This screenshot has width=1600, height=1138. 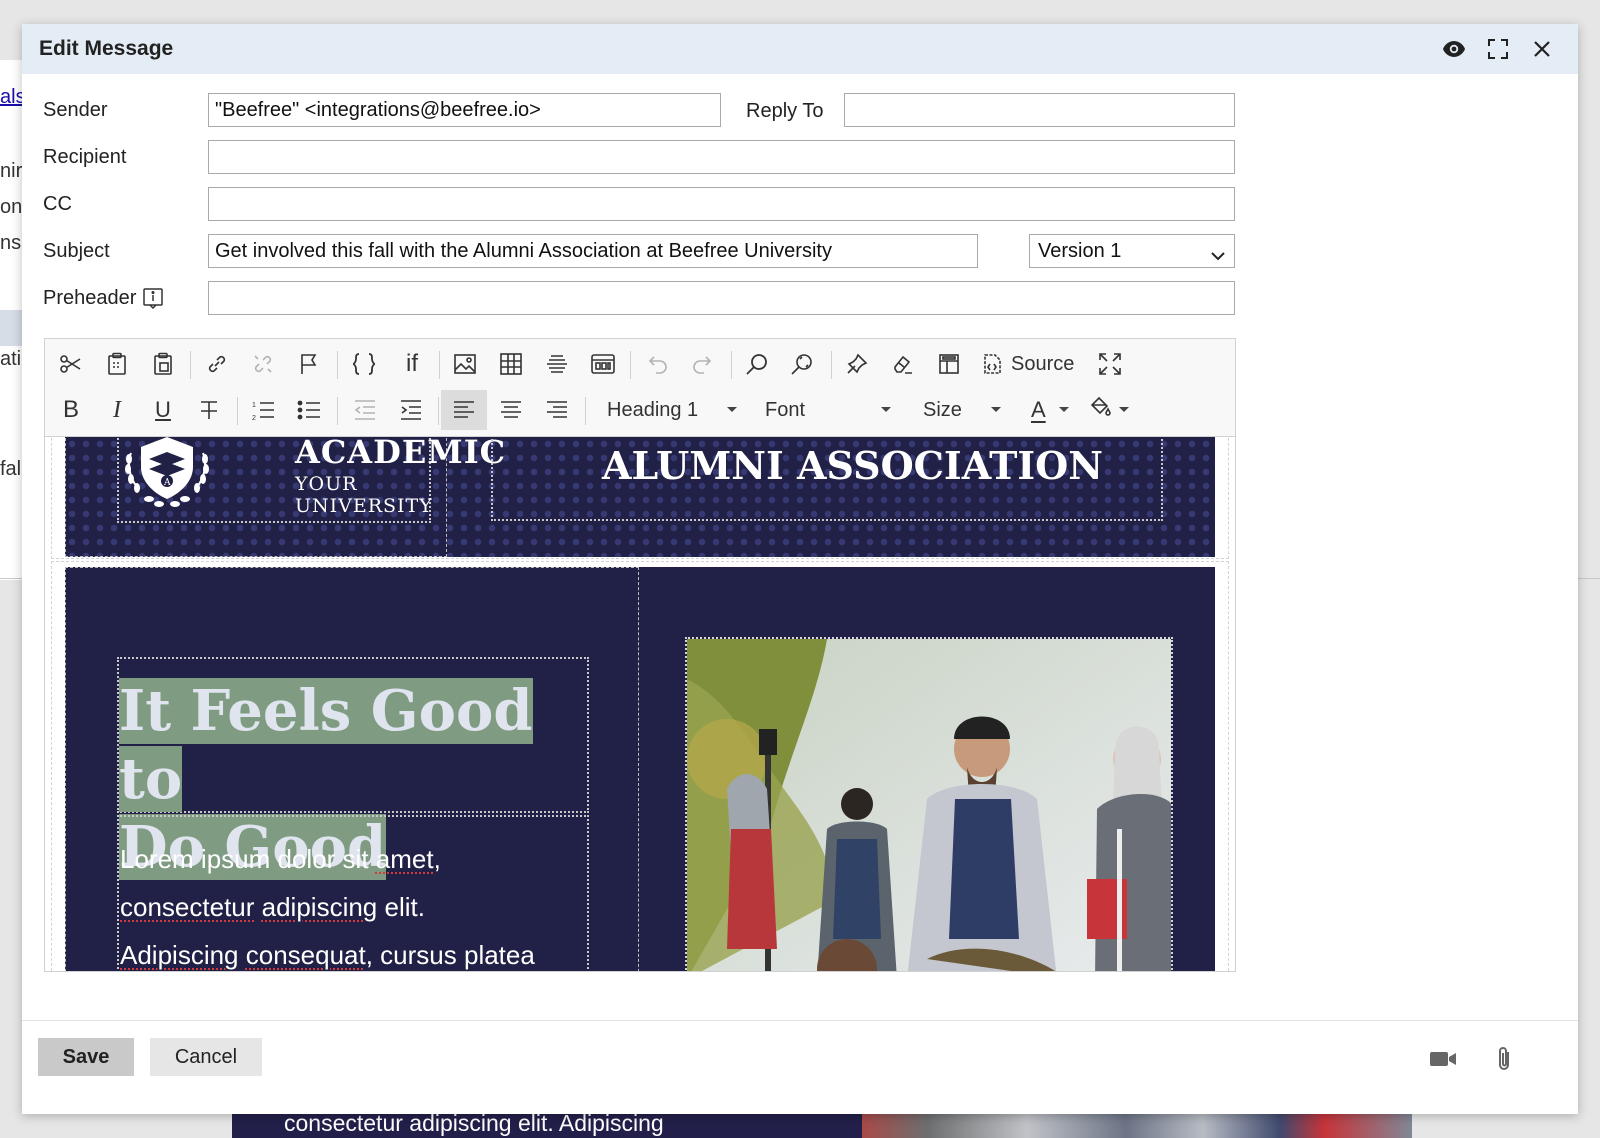 What do you see at coordinates (309, 364) in the screenshot?
I see `anchor-flag-icon` at bounding box center [309, 364].